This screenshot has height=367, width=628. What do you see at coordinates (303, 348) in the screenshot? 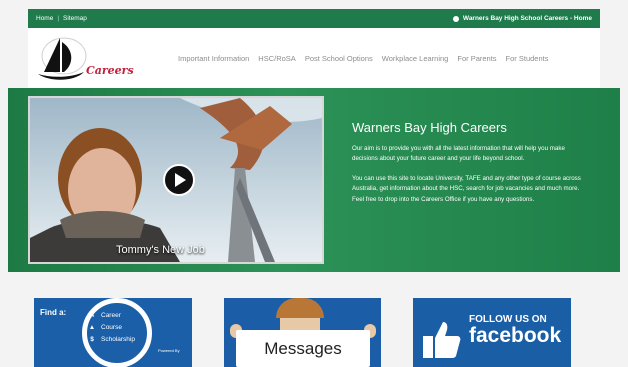
I see `messages-label: Messages` at bounding box center [303, 348].